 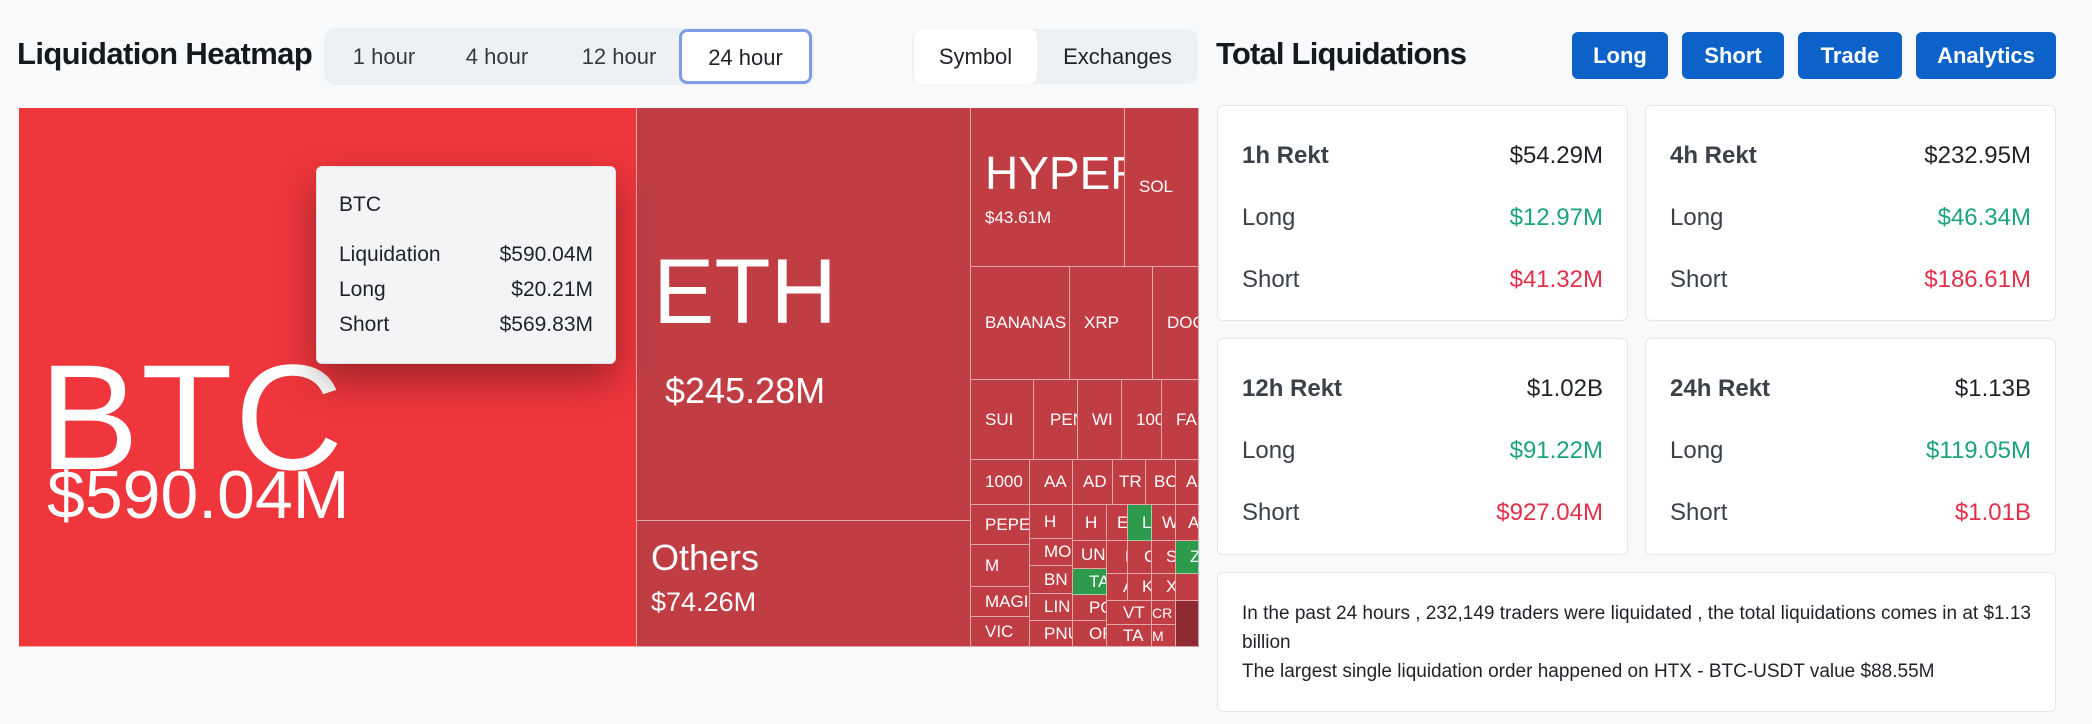 What do you see at coordinates (1986, 55) in the screenshot?
I see `analytics-button: Analytics` at bounding box center [1986, 55].